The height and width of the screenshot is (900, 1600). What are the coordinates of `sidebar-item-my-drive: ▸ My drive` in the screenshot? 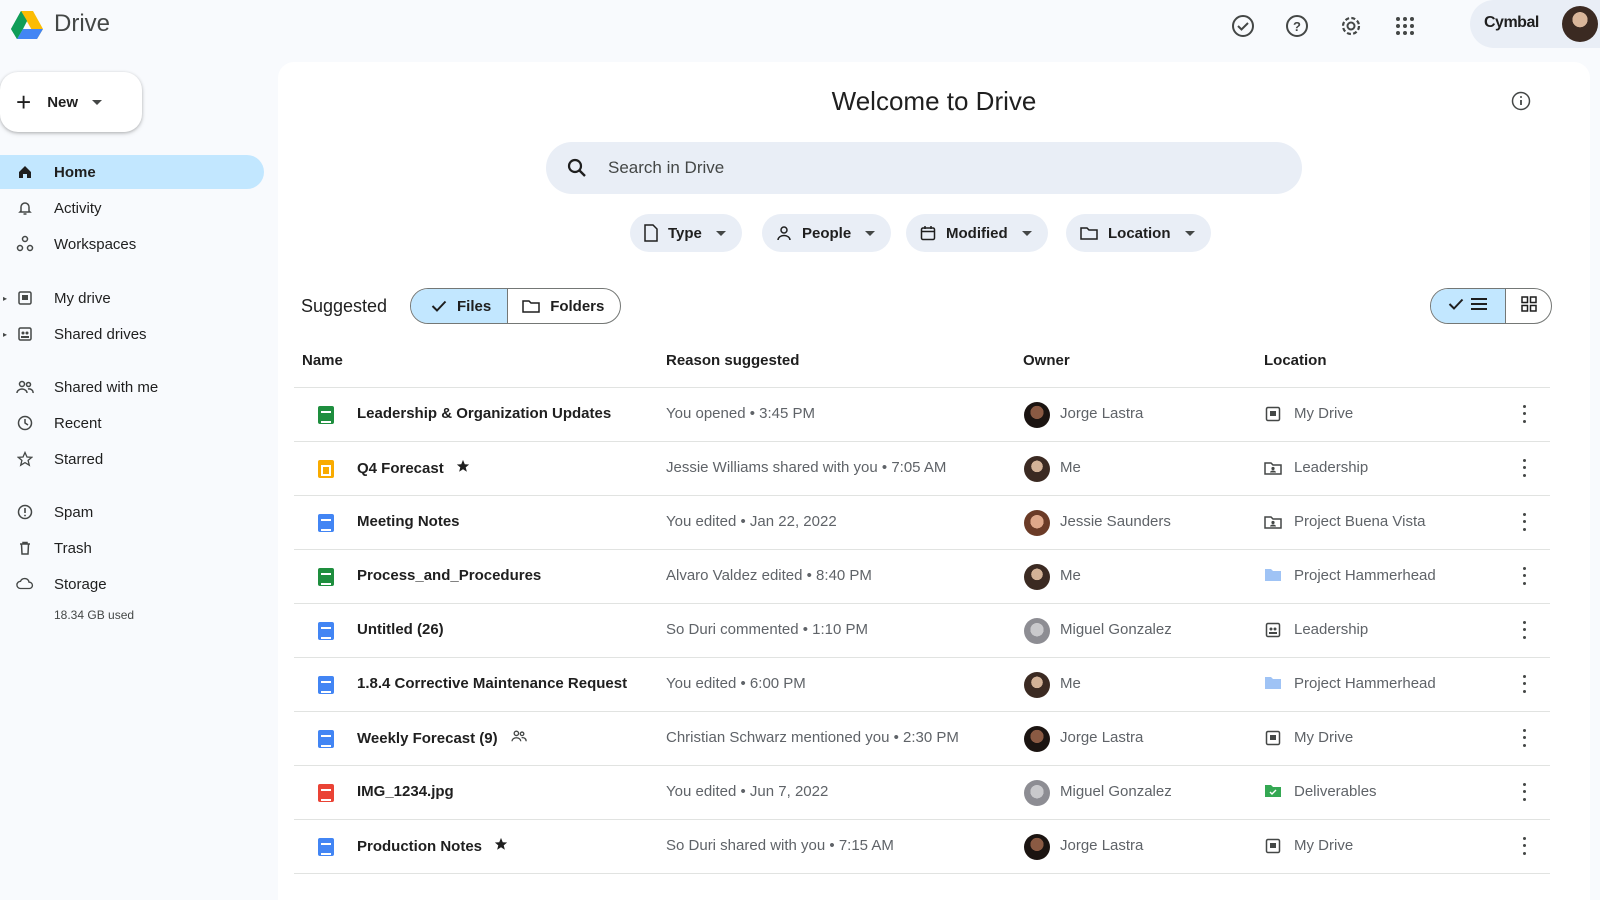 It's located at (132, 298).